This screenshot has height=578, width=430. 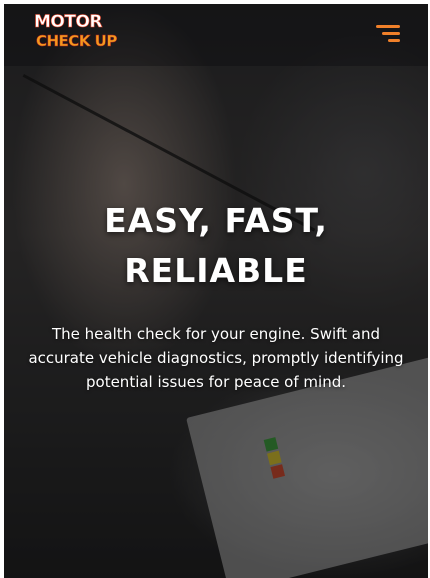 I want to click on hero-title-line-2: RELIABLE, so click(x=216, y=270).